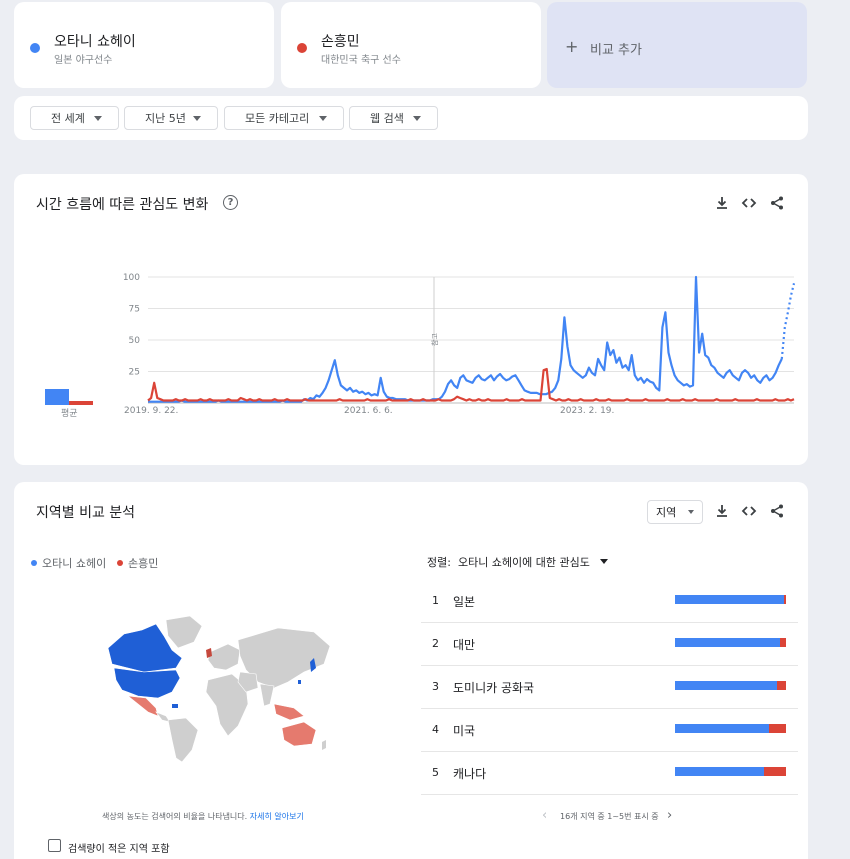 This screenshot has width=850, height=859. I want to click on sort-prefix: 정렬:, so click(439, 562).